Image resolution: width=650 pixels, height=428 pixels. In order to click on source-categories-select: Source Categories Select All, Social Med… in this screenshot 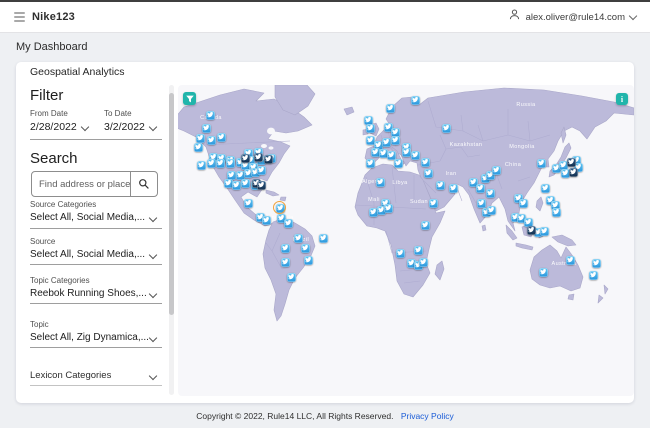, I will do `click(98, 211)`.